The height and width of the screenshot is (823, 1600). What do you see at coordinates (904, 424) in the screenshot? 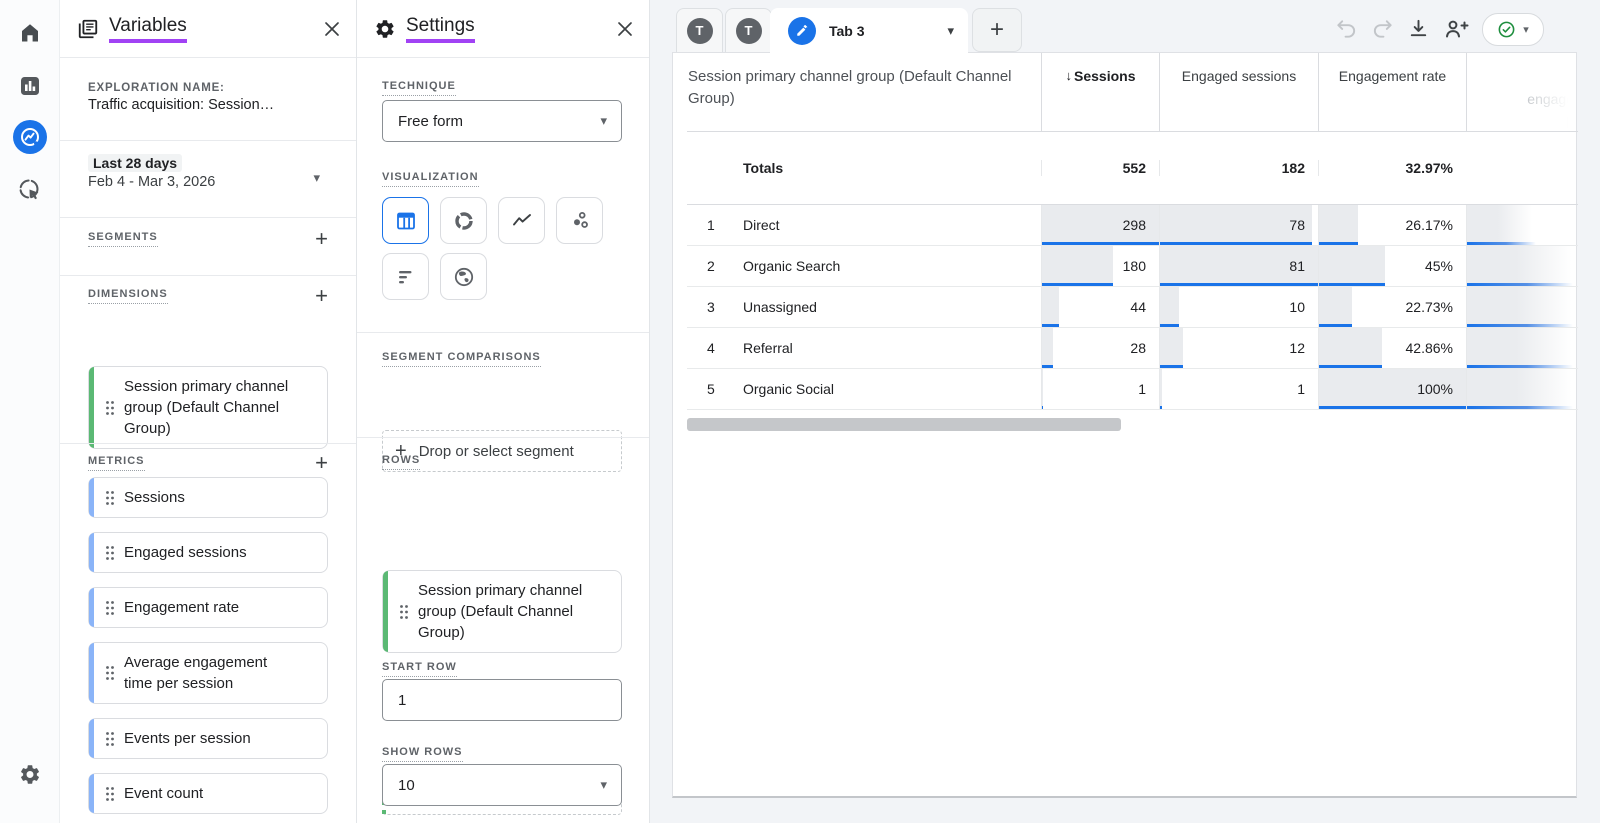
I see `horizontal-scrollbar` at bounding box center [904, 424].